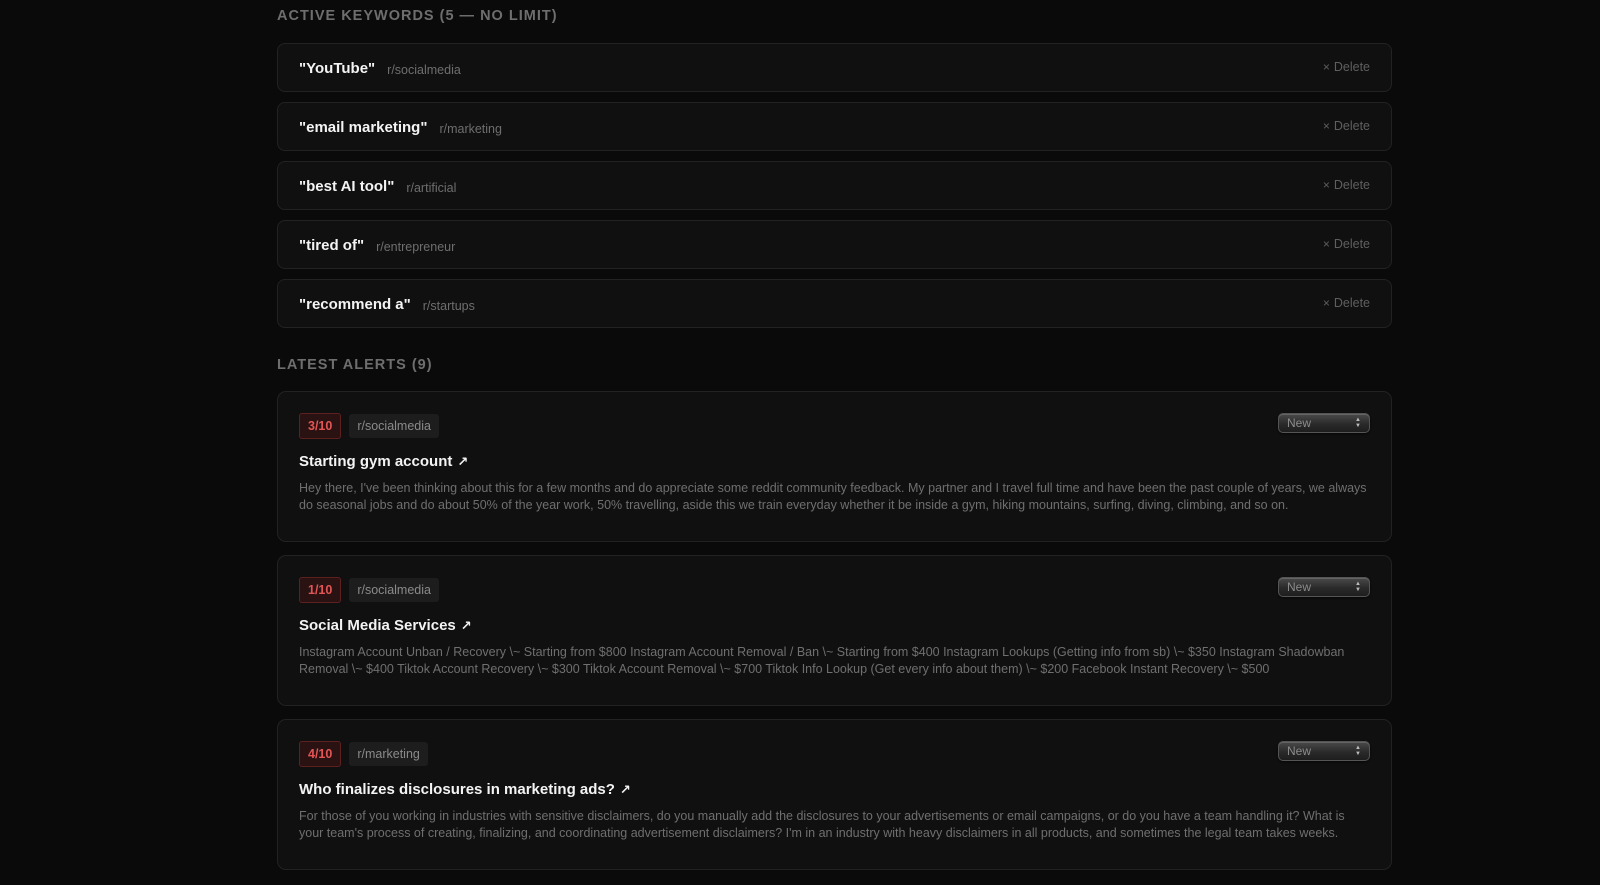  I want to click on alert-meta: 4/10 r/marketing, so click(834, 754).